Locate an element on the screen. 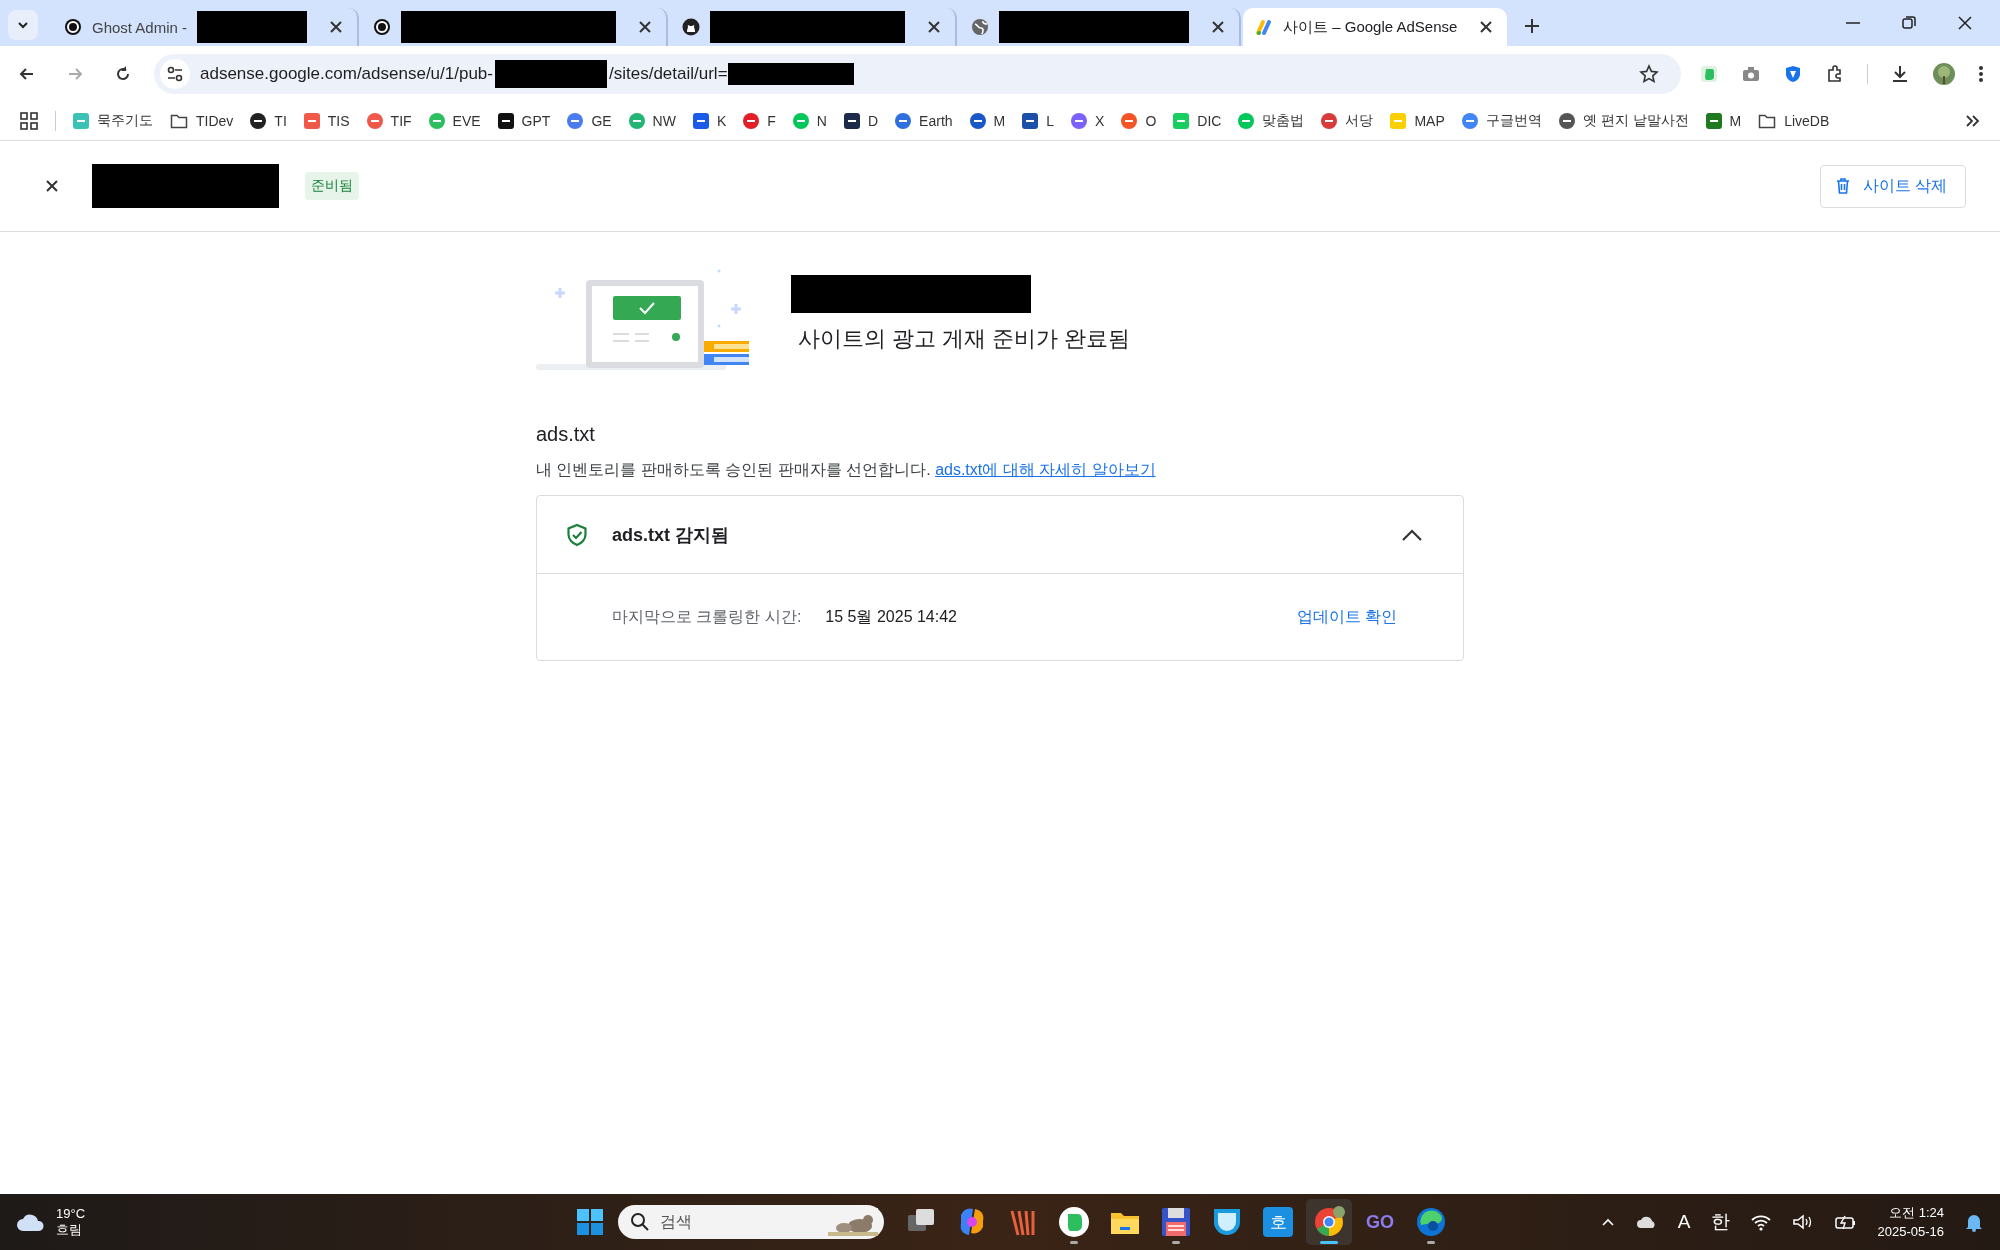 The image size is (2000, 1250). search-bar: 검색 is located at coordinates (751, 1222).